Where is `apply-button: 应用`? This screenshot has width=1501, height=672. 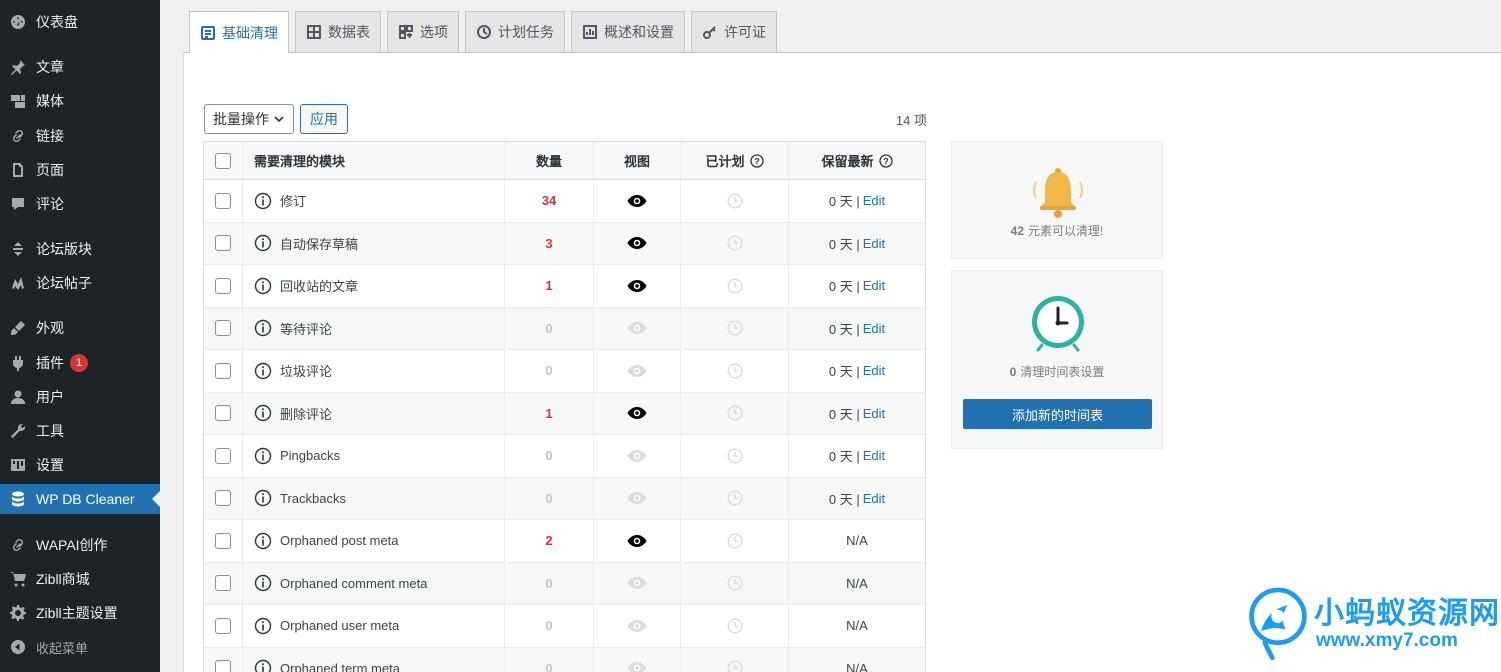
apply-button: 应用 is located at coordinates (324, 119).